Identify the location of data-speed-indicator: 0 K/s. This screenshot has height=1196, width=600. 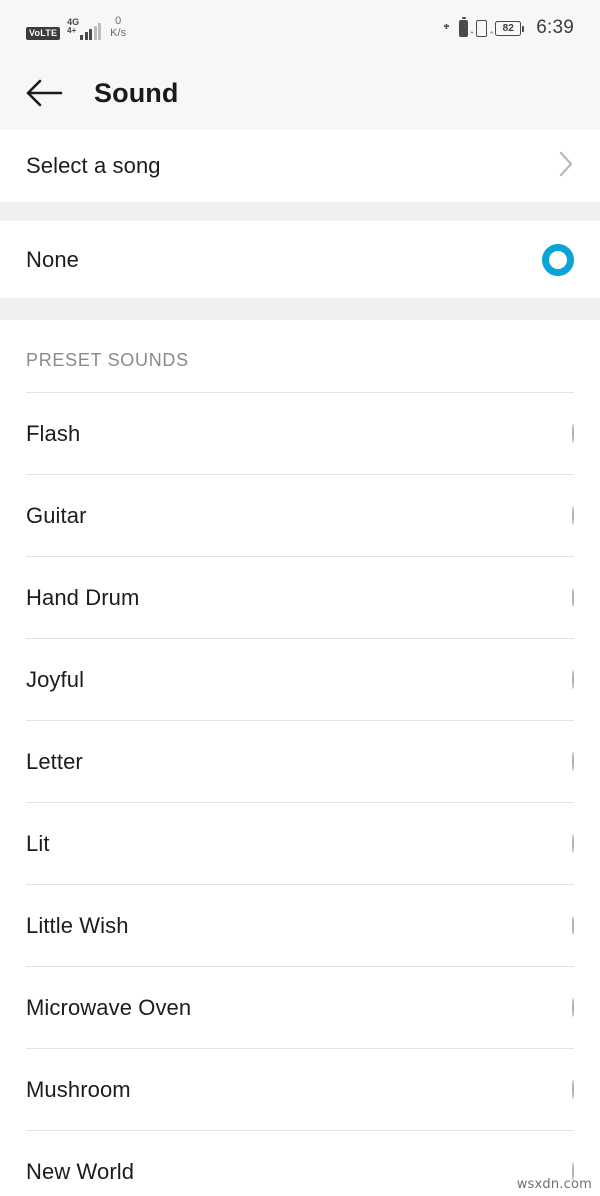
(118, 27).